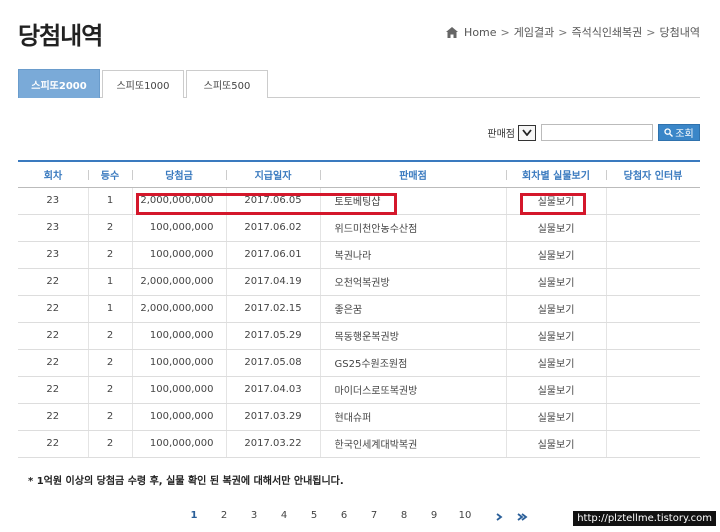 The width and height of the screenshot is (720, 532). What do you see at coordinates (597, 132) in the screenshot?
I see `search-input` at bounding box center [597, 132].